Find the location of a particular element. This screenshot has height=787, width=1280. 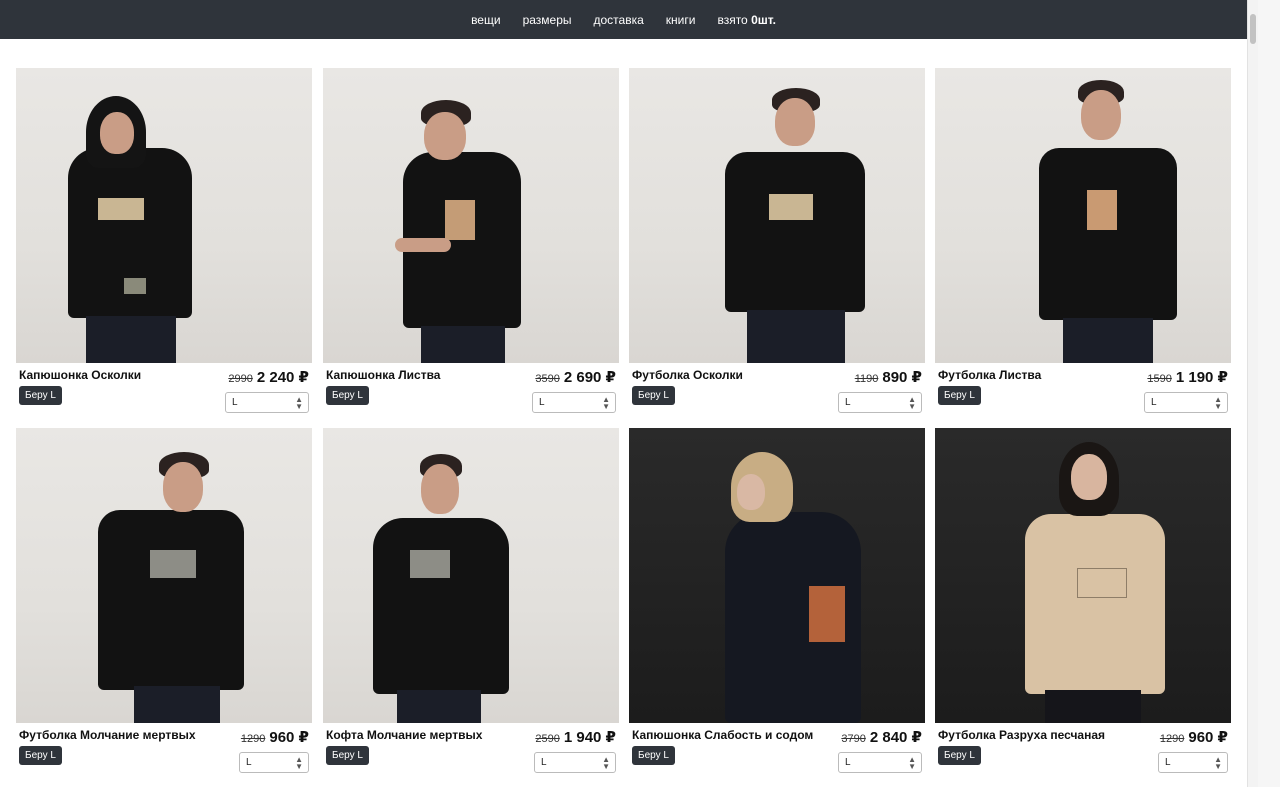

nav-link-sizes: размеры is located at coordinates (547, 20).